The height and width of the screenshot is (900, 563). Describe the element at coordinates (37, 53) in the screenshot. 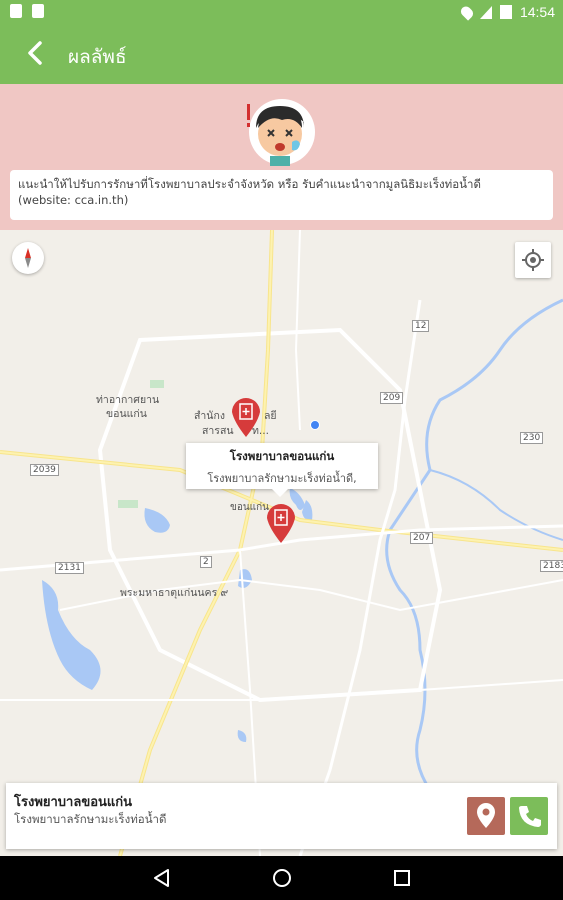

I see `back-arrow-icon` at that location.